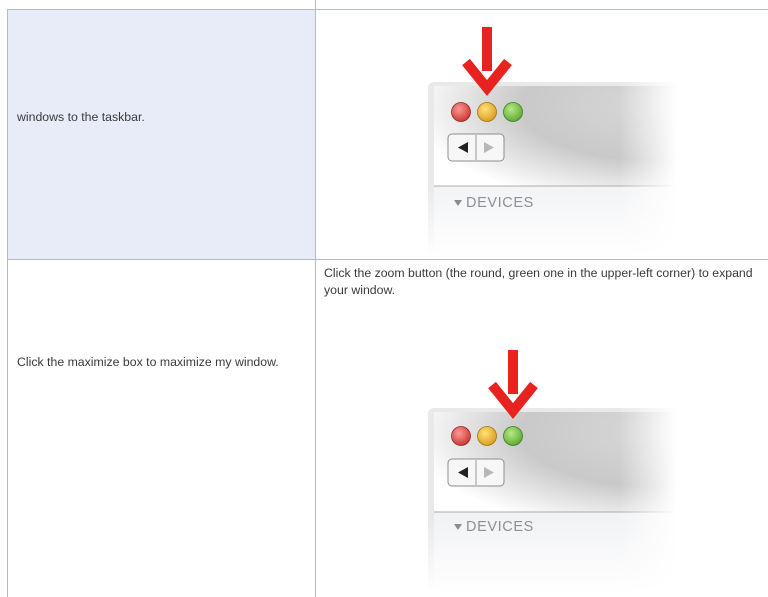 The height and width of the screenshot is (597, 768). I want to click on table-border-center, so click(315, 298).